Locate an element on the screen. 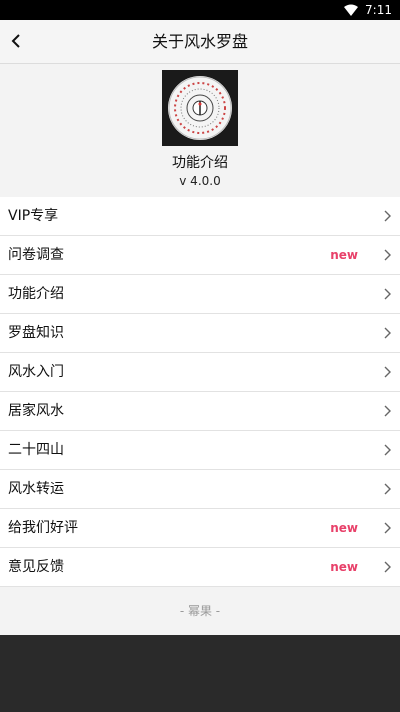 This screenshot has height=712, width=400. brand-text: - 幂果 - is located at coordinates (200, 611).